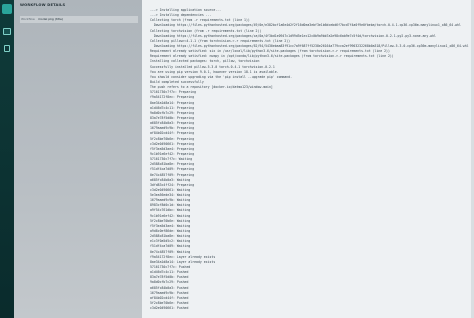 This screenshot has height=318, width=474. What do you see at coordinates (79, 19) in the screenshot?
I see `workflow-detail-row: Workflow model pkg (title)` at bounding box center [79, 19].